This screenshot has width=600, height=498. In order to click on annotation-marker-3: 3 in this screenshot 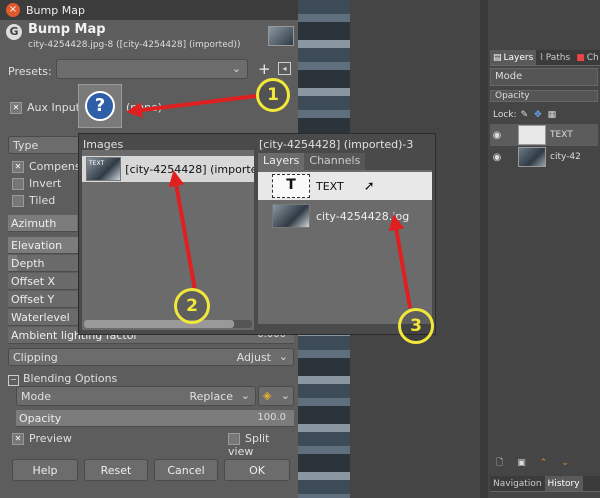, I will do `click(416, 326)`.